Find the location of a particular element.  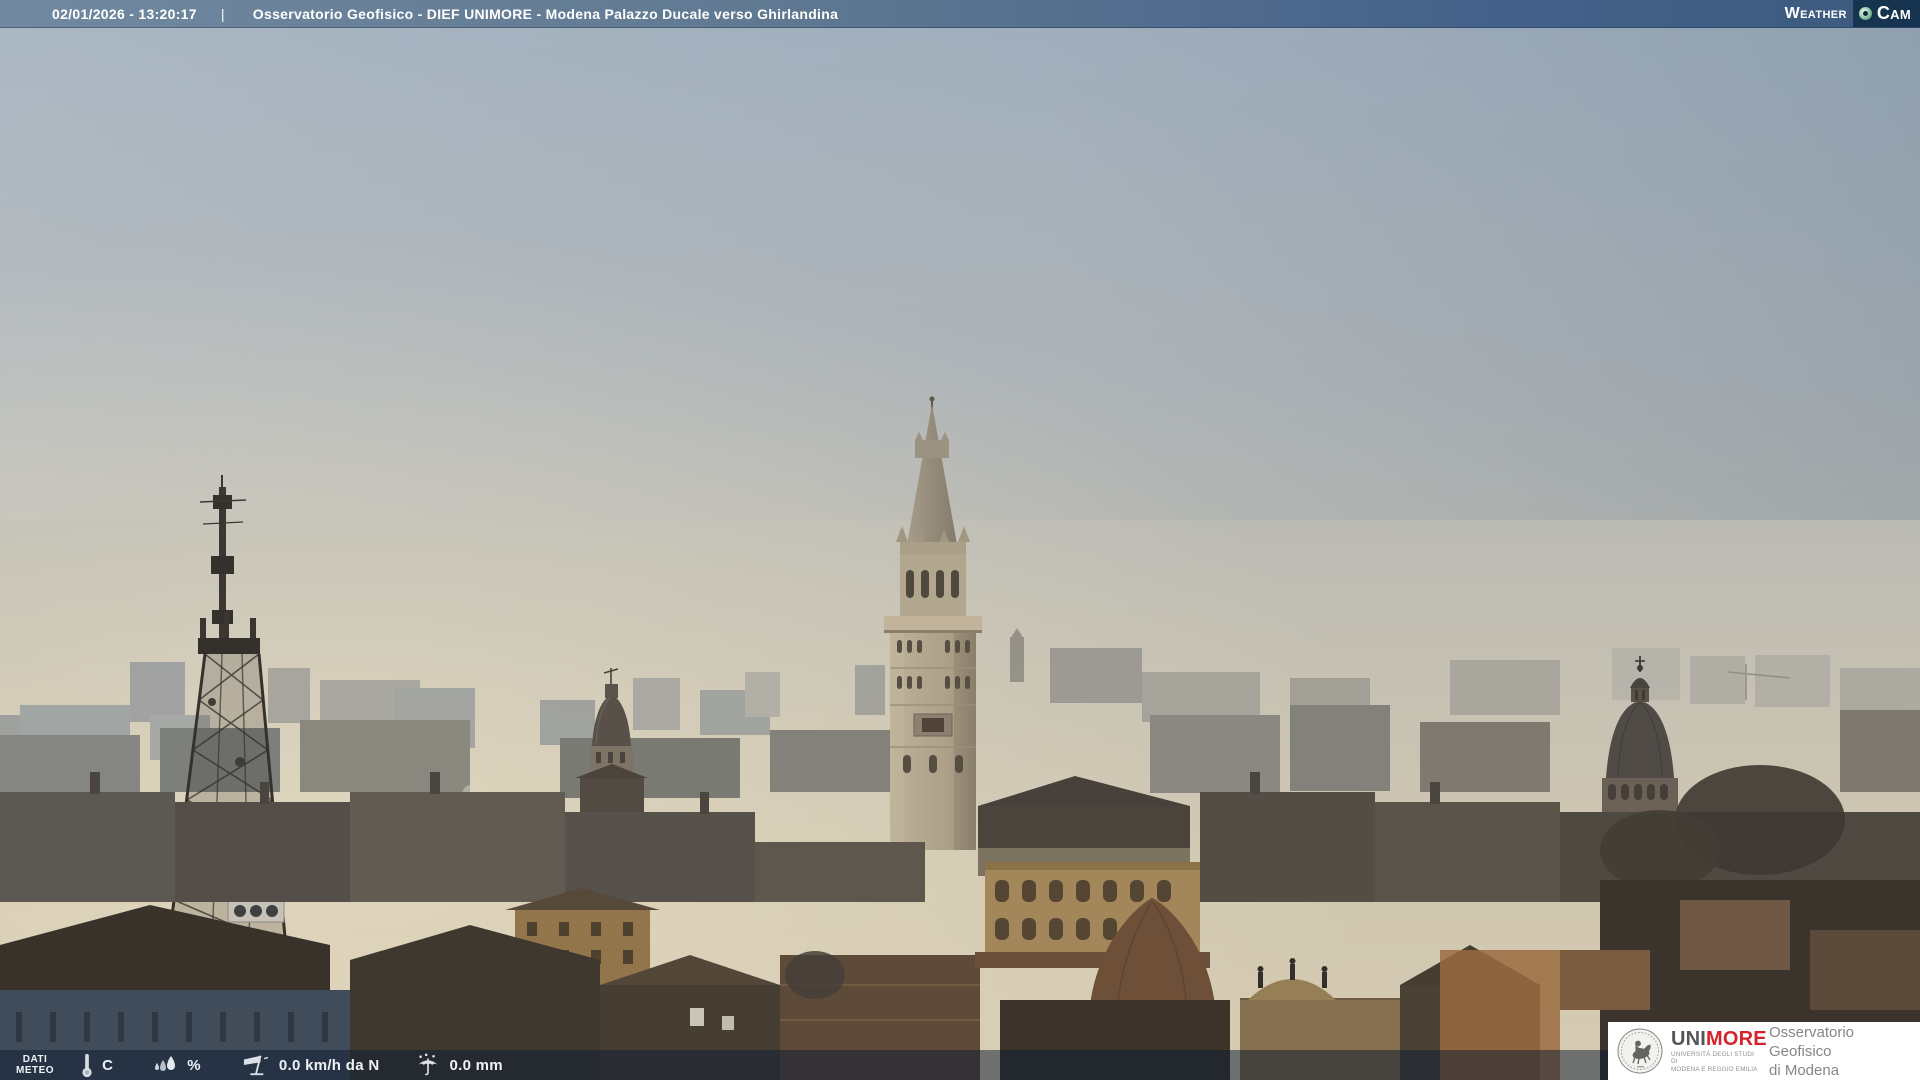

water-drops-icon is located at coordinates (165, 1063).